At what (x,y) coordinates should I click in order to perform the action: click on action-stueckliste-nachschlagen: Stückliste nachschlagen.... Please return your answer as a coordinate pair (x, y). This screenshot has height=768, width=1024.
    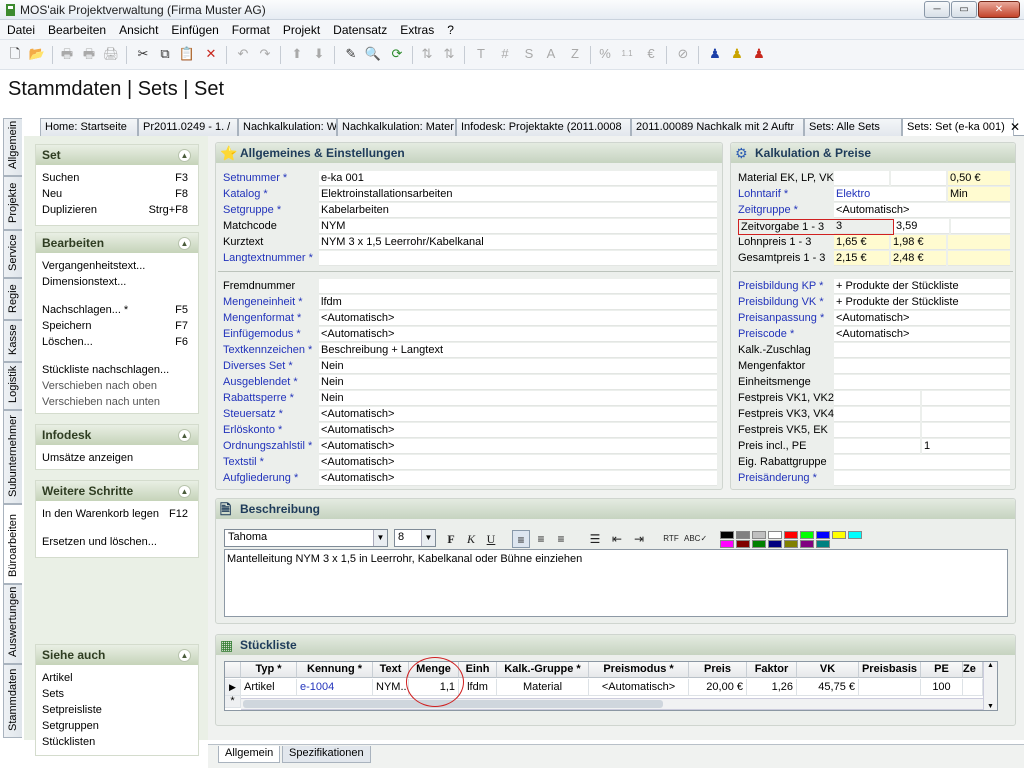
    Looking at the image, I should click on (117, 371).